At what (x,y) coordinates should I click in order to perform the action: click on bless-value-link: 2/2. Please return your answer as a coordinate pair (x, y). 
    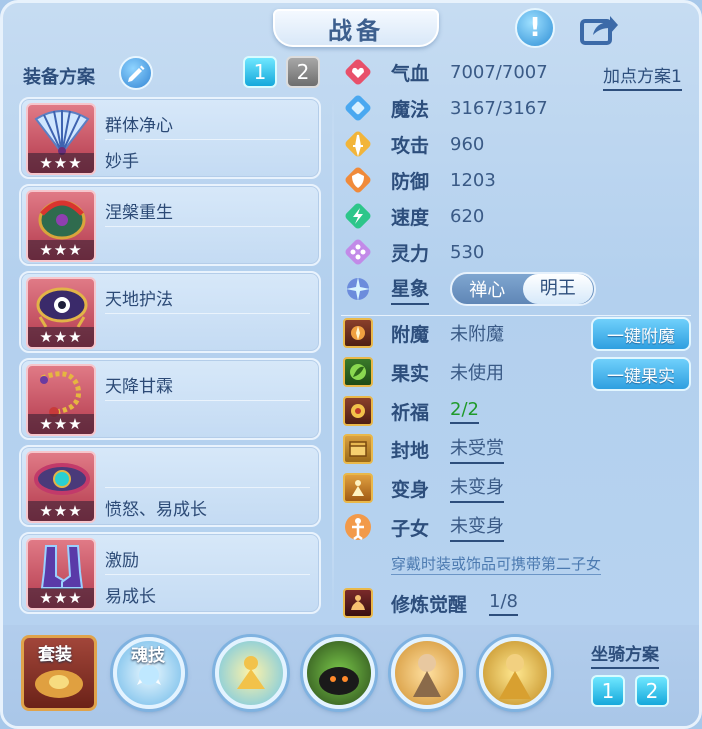
    Looking at the image, I should click on (464, 411).